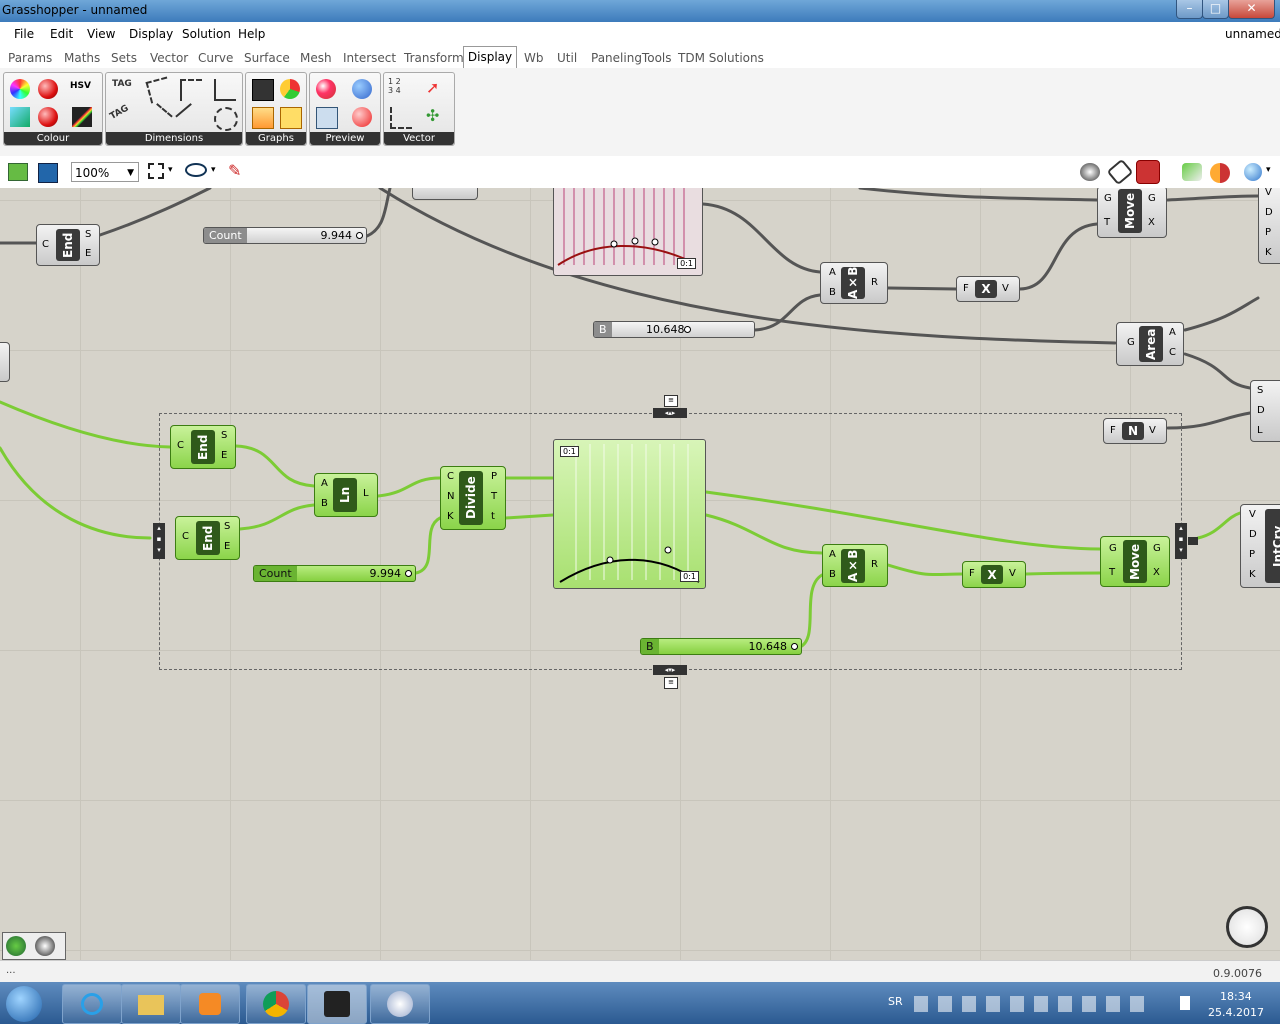 The image size is (1280, 1024). I want to click on end-points-component-green-2: C End S E, so click(207, 538).